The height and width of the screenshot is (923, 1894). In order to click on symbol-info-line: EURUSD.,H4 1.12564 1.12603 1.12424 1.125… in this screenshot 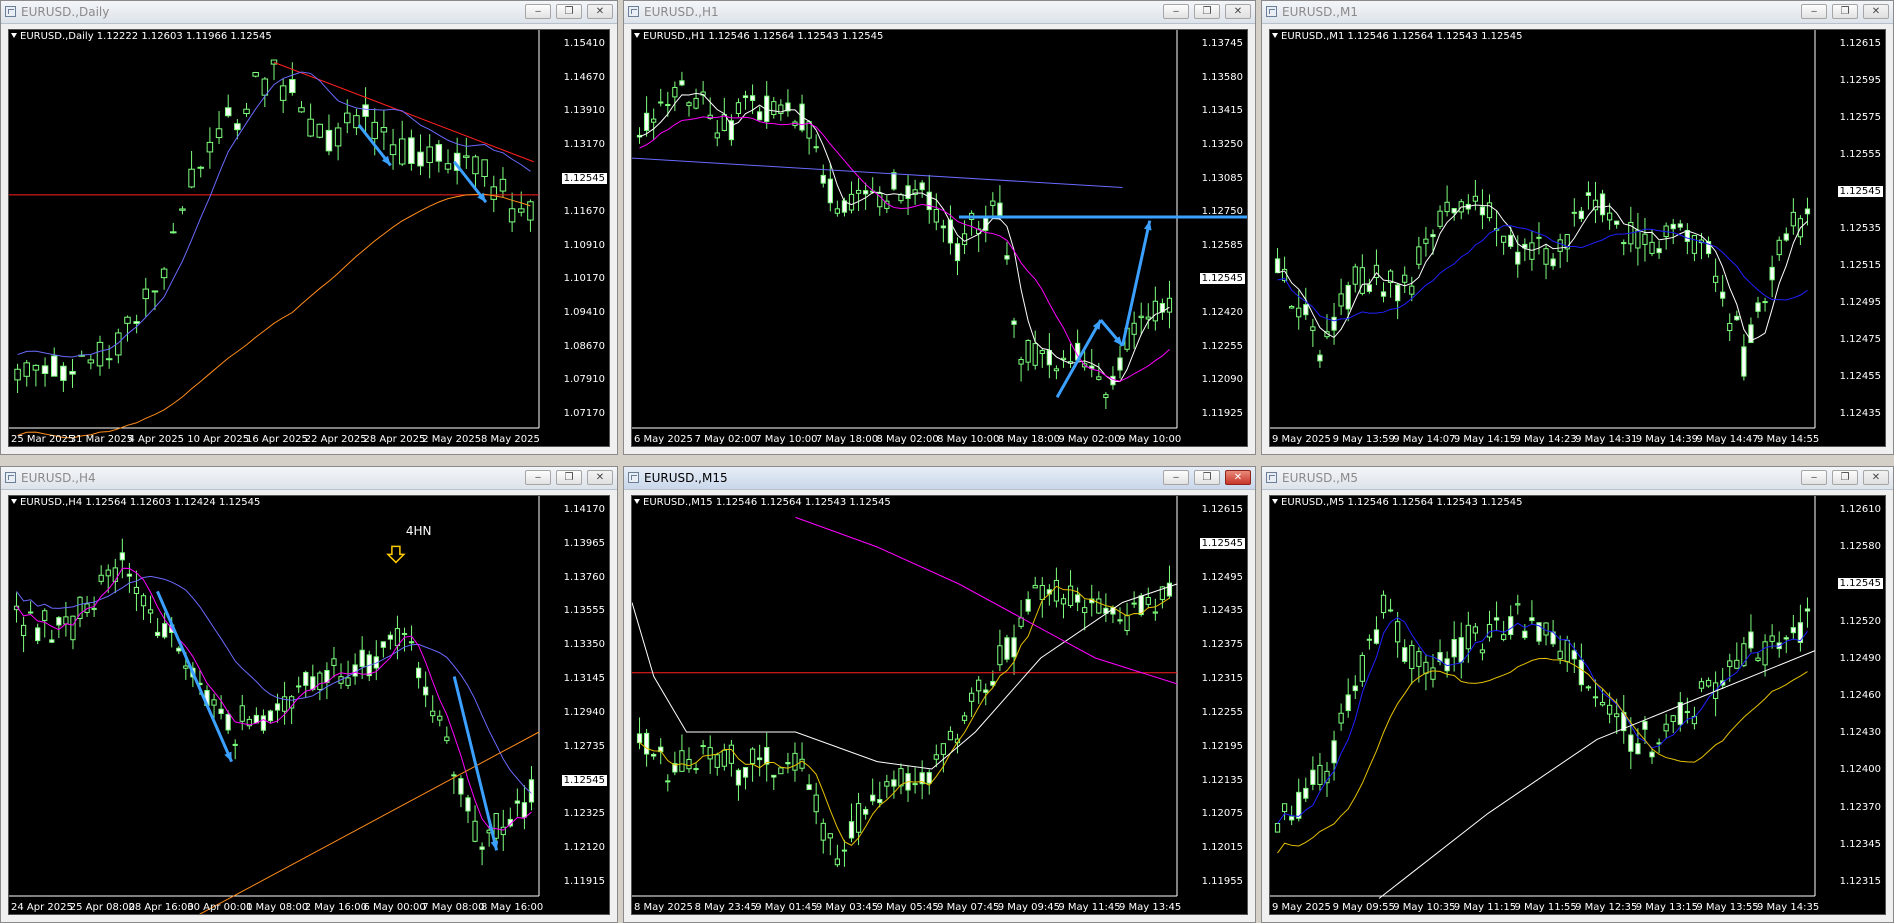, I will do `click(135, 502)`.